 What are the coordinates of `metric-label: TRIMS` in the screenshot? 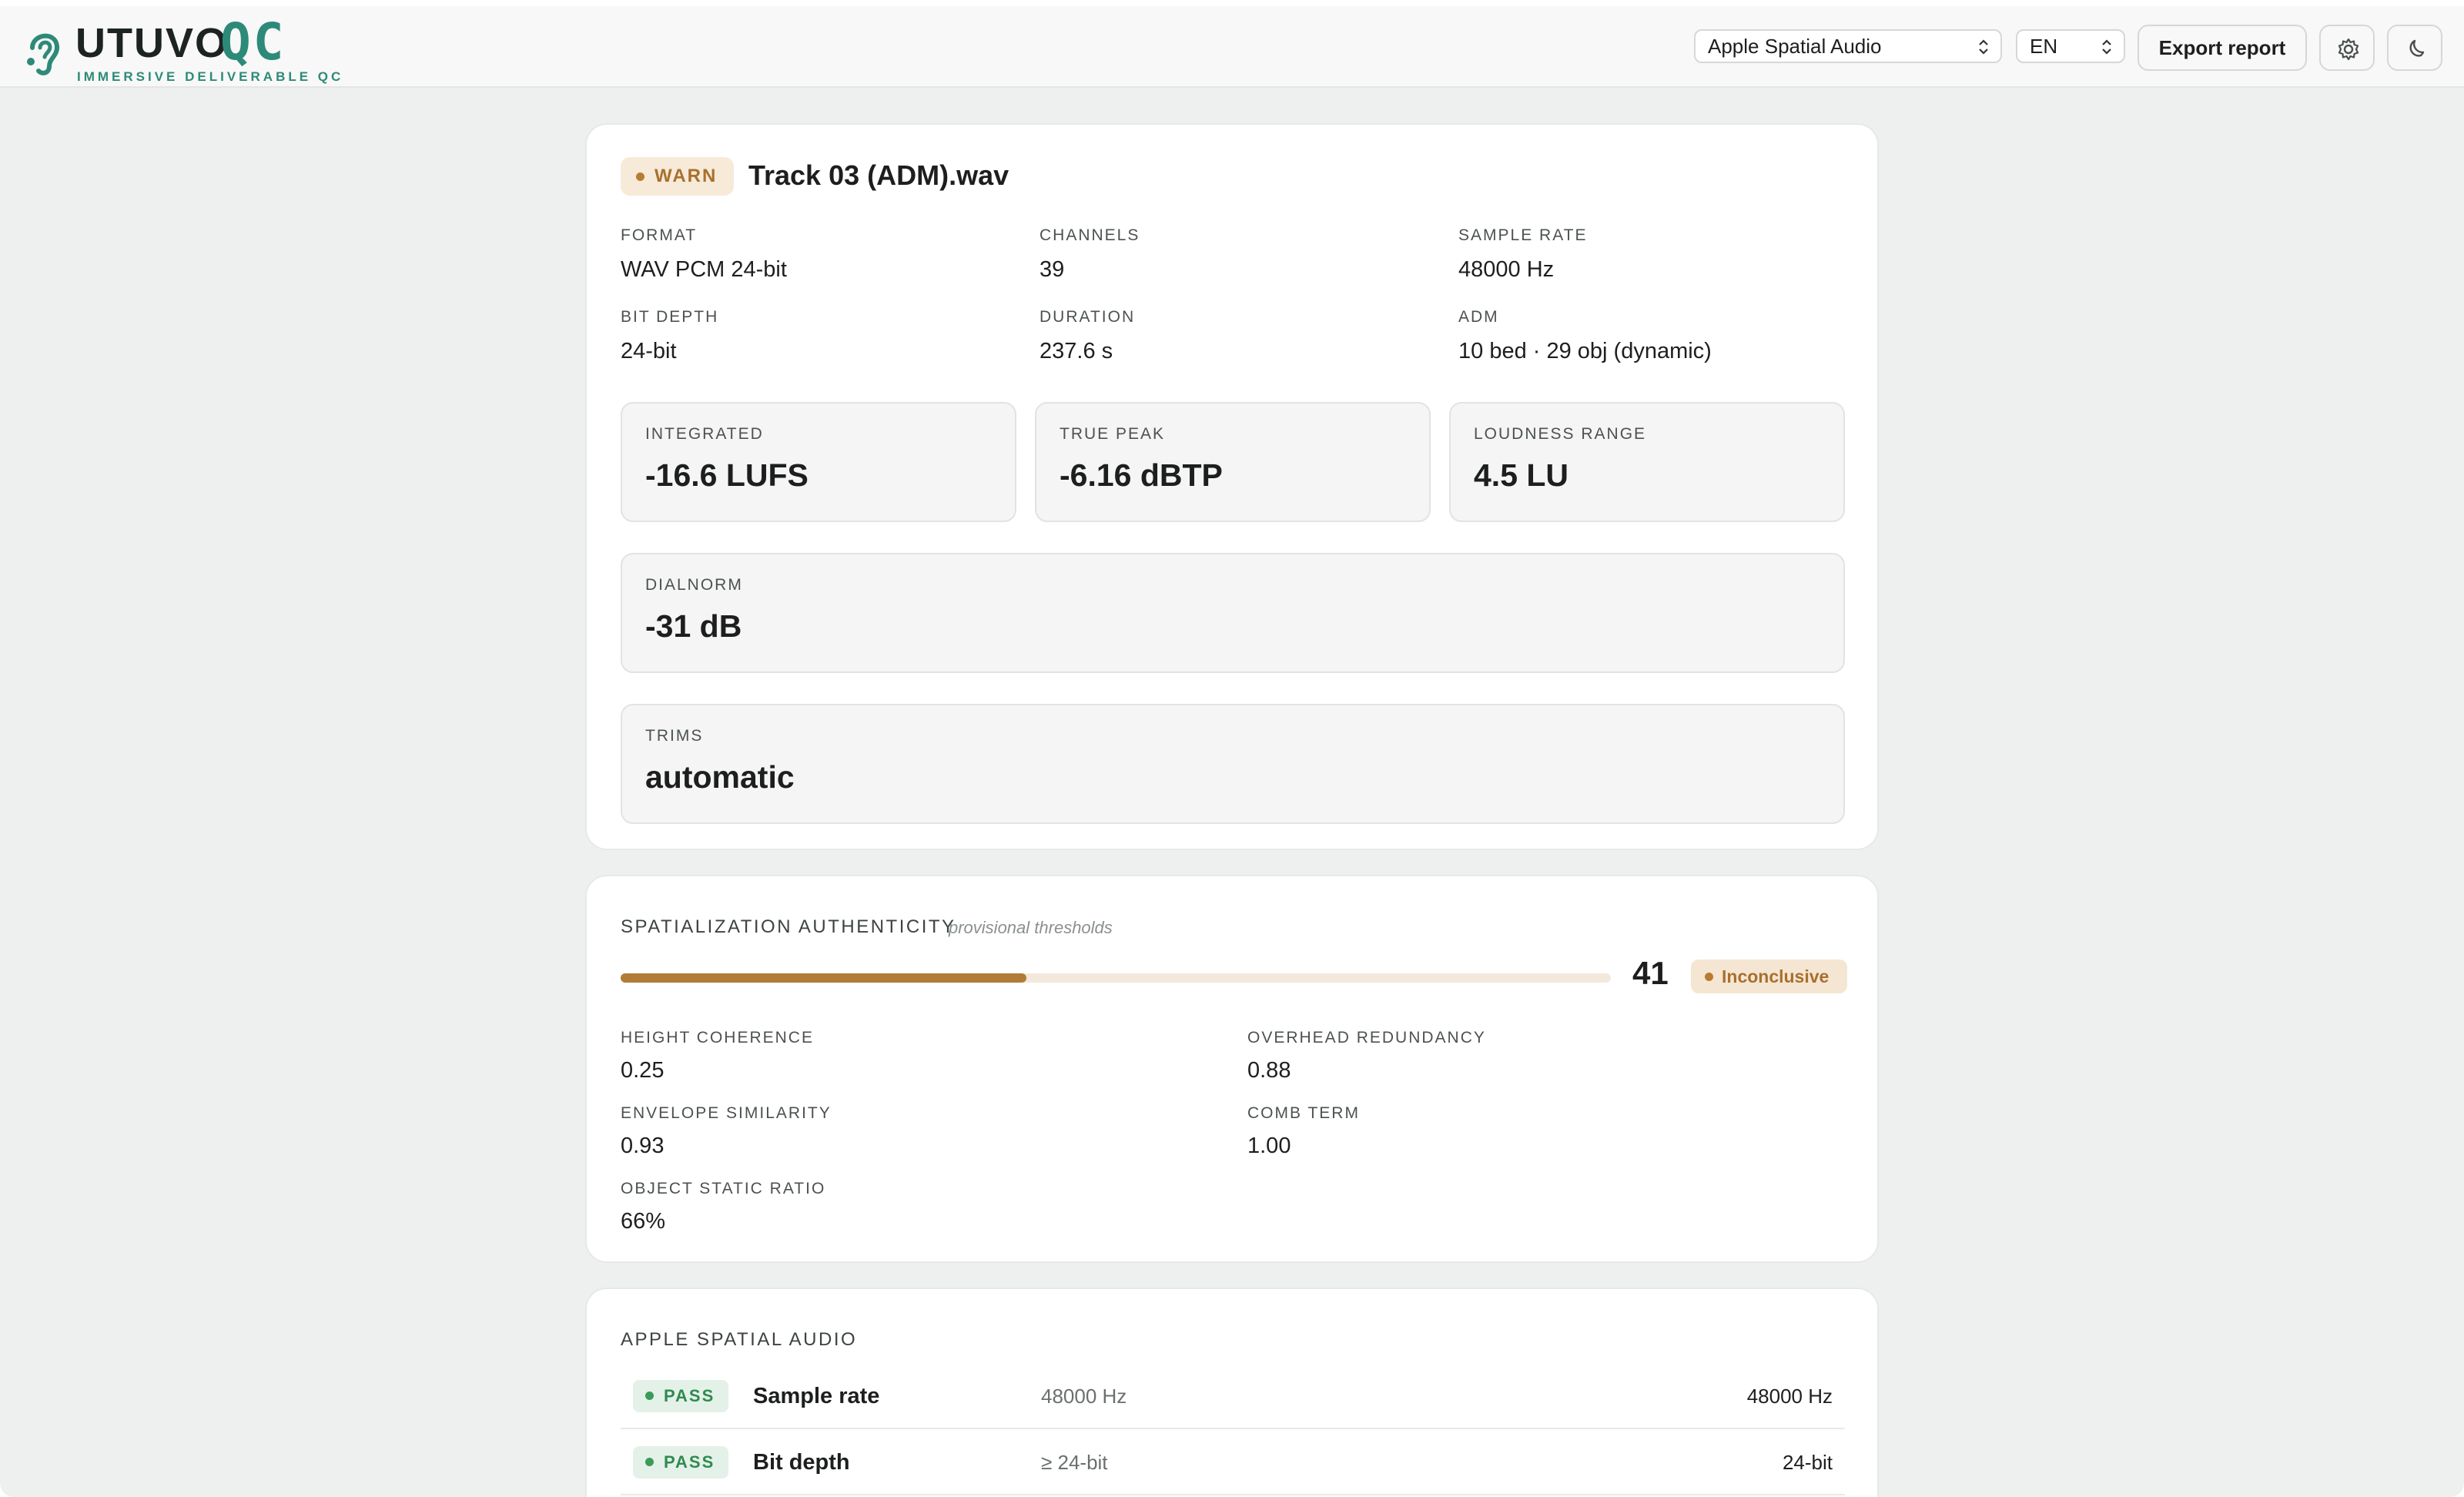 It's located at (674, 736).